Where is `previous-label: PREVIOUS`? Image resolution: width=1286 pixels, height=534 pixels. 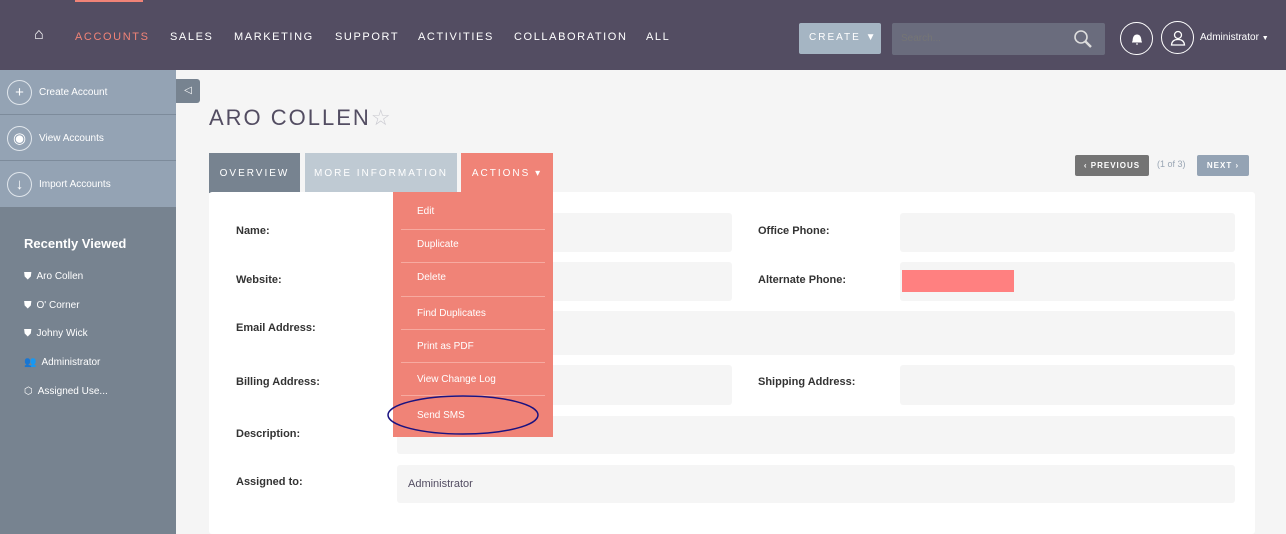
previous-label: PREVIOUS is located at coordinates (1115, 165).